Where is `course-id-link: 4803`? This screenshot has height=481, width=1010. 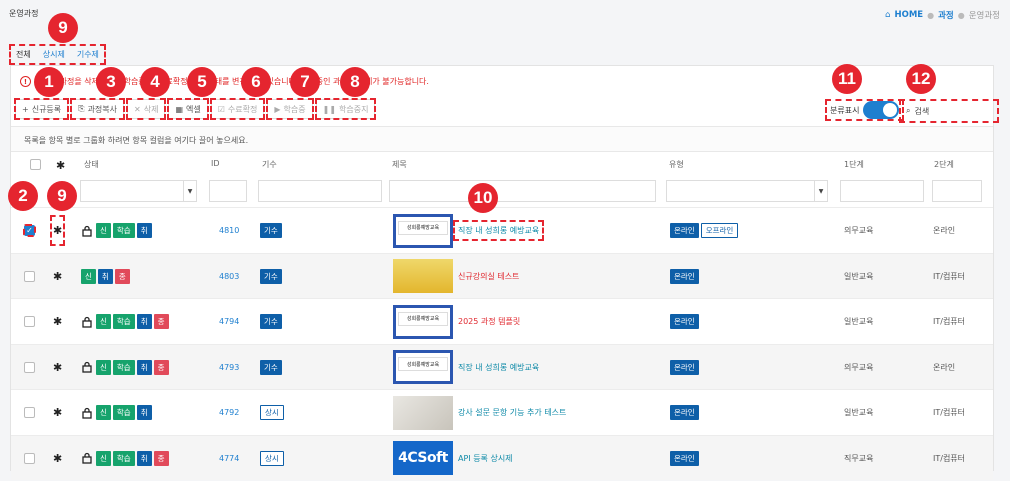
course-id-link: 4803 is located at coordinates (229, 276).